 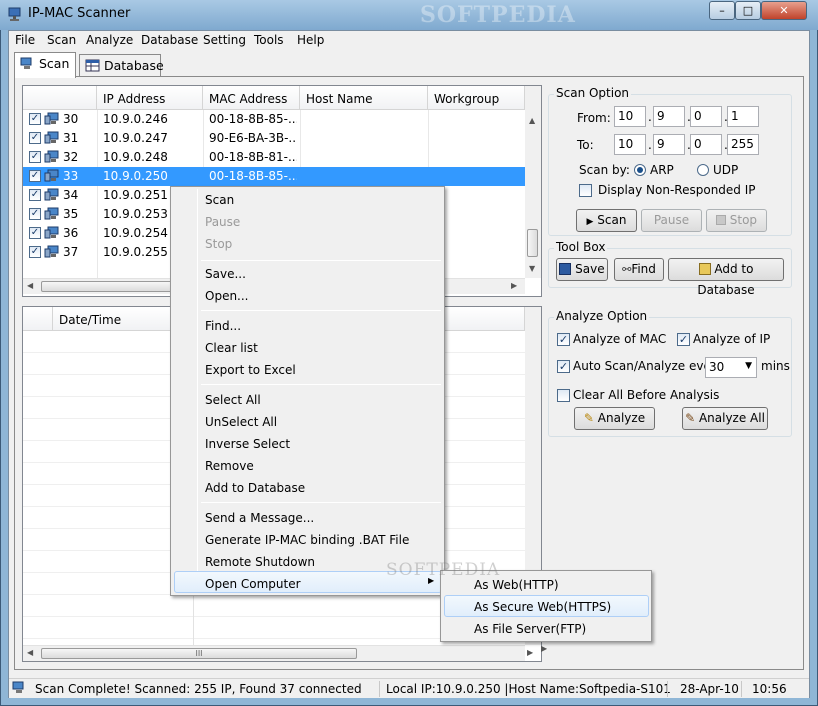 I want to click on context-menu-item: Export to Excel, so click(x=250, y=370).